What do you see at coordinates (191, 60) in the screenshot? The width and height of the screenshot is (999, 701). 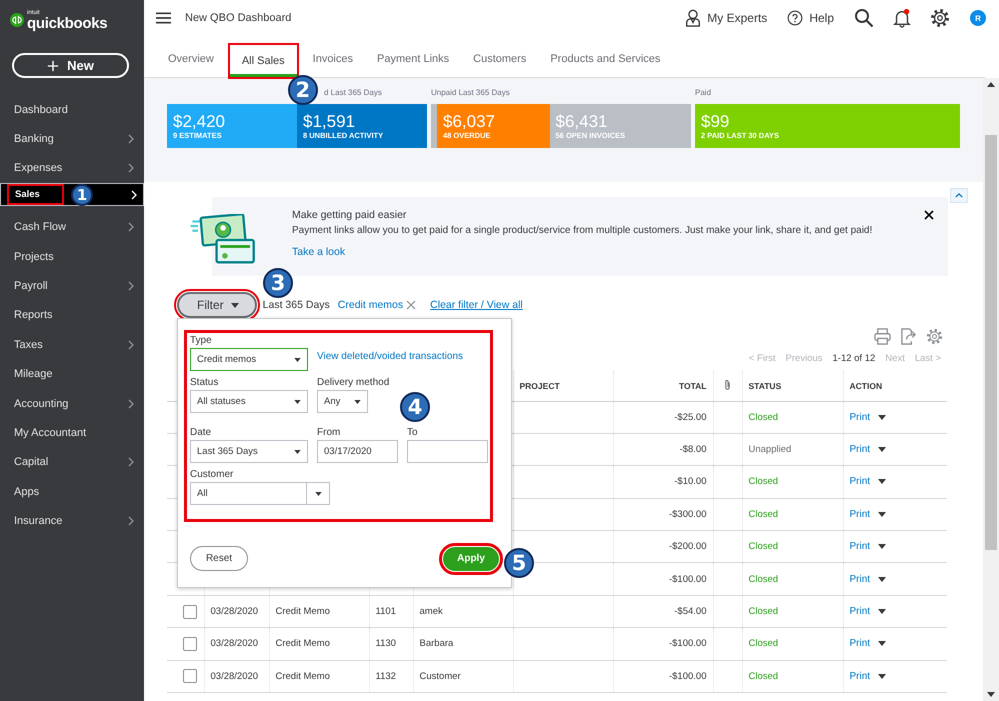 I see `tab: Overview` at bounding box center [191, 60].